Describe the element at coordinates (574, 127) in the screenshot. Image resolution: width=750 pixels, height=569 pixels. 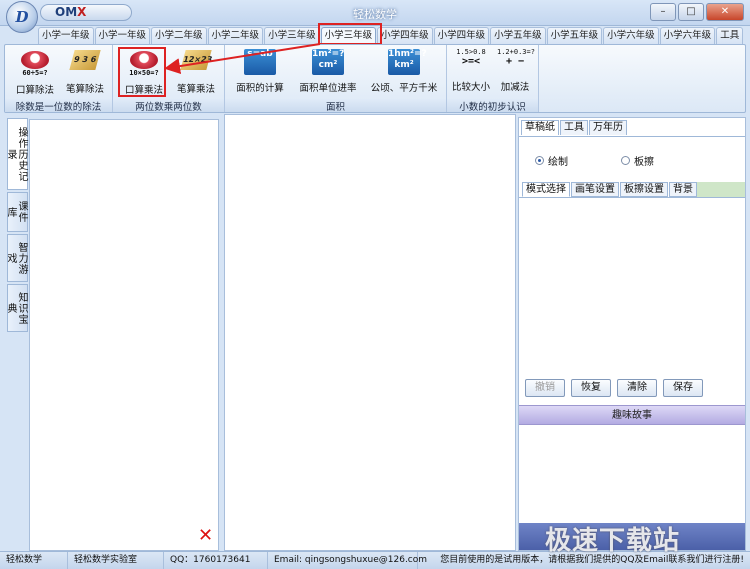
I see `tab-tools-panel: 工具` at that location.